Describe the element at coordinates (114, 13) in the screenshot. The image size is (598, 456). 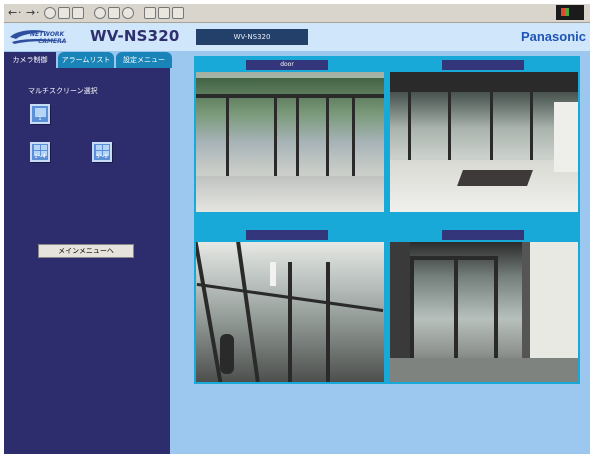
I see `favorites-icon` at that location.